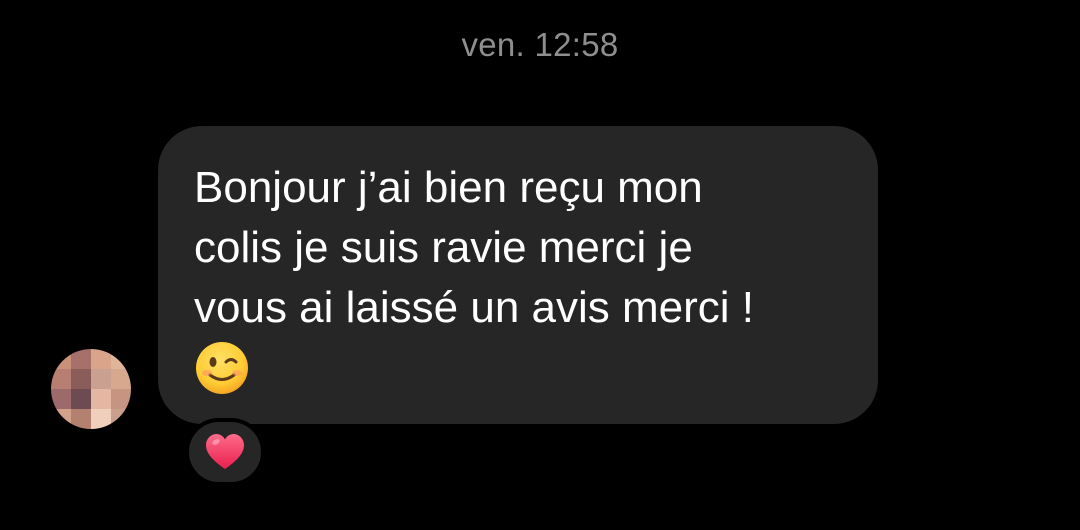 The height and width of the screenshot is (530, 1080). What do you see at coordinates (222, 368) in the screenshot?
I see `winking-face-emoji-icon` at bounding box center [222, 368].